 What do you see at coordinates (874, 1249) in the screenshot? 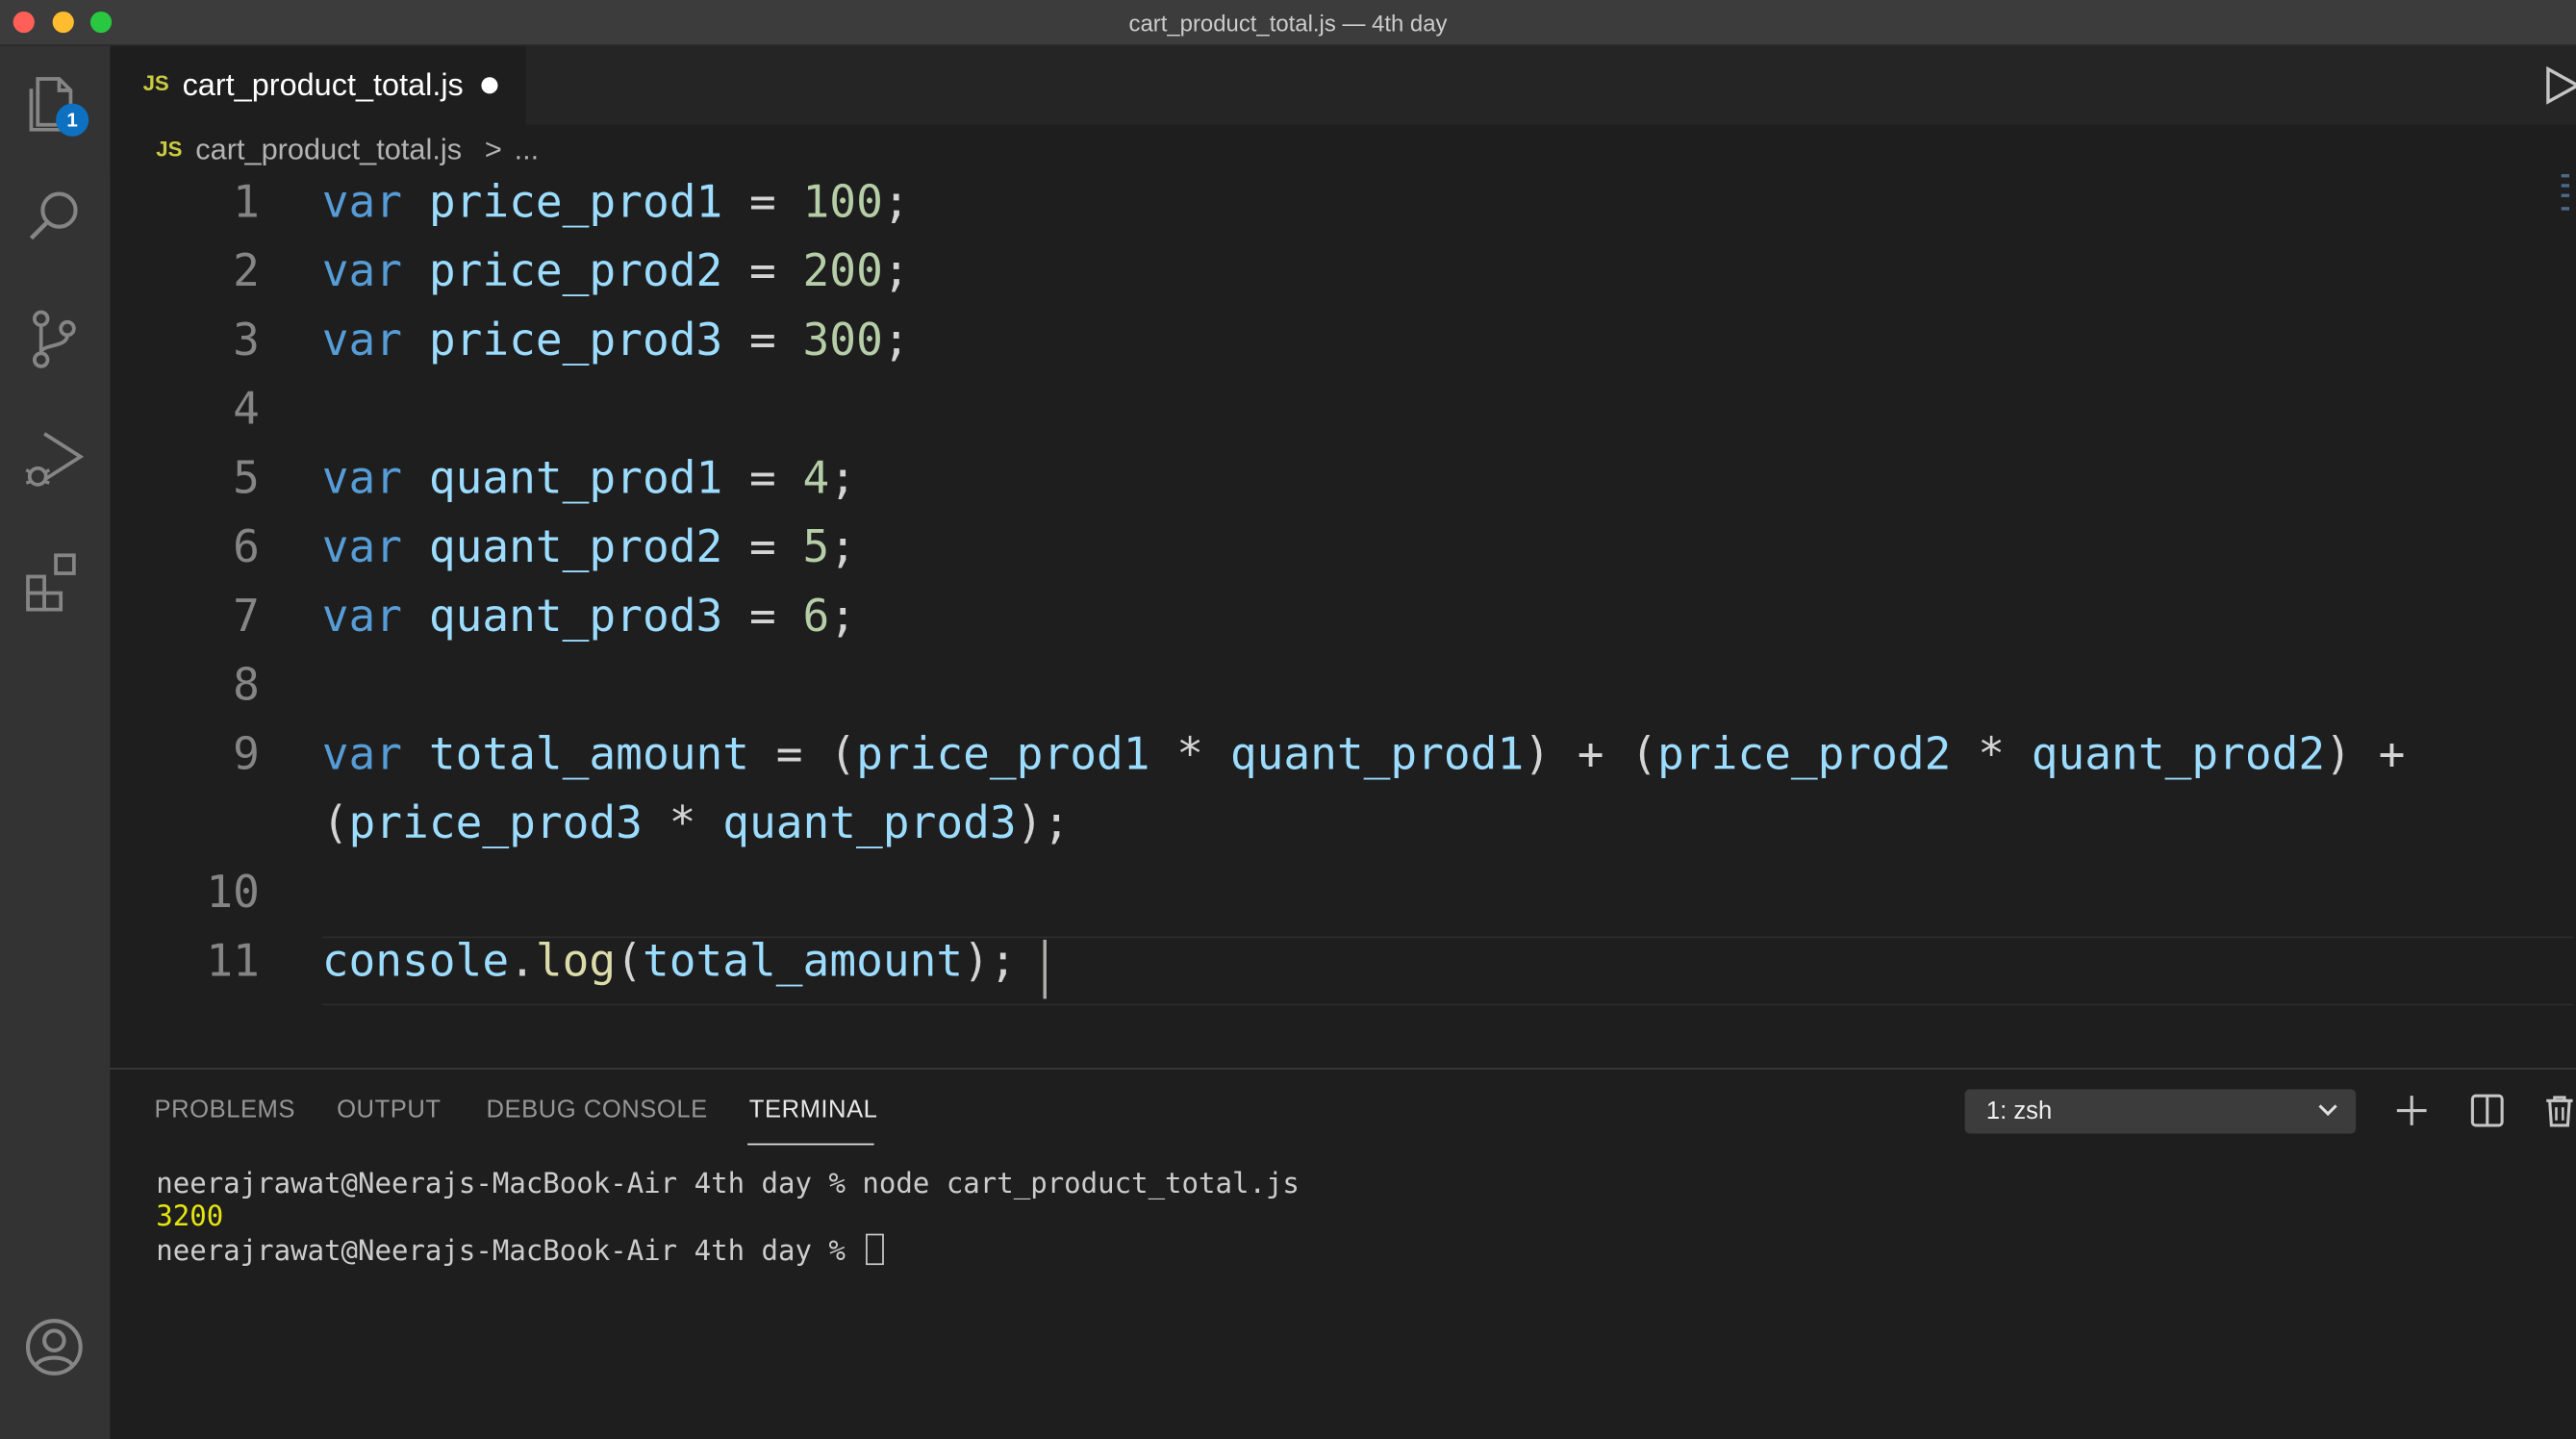
I see `terminal-cursor` at bounding box center [874, 1249].